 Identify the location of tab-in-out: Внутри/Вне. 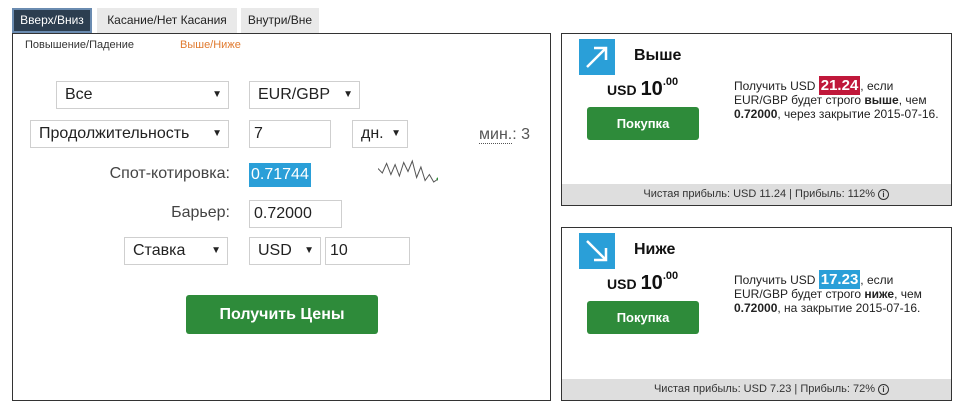
(280, 20).